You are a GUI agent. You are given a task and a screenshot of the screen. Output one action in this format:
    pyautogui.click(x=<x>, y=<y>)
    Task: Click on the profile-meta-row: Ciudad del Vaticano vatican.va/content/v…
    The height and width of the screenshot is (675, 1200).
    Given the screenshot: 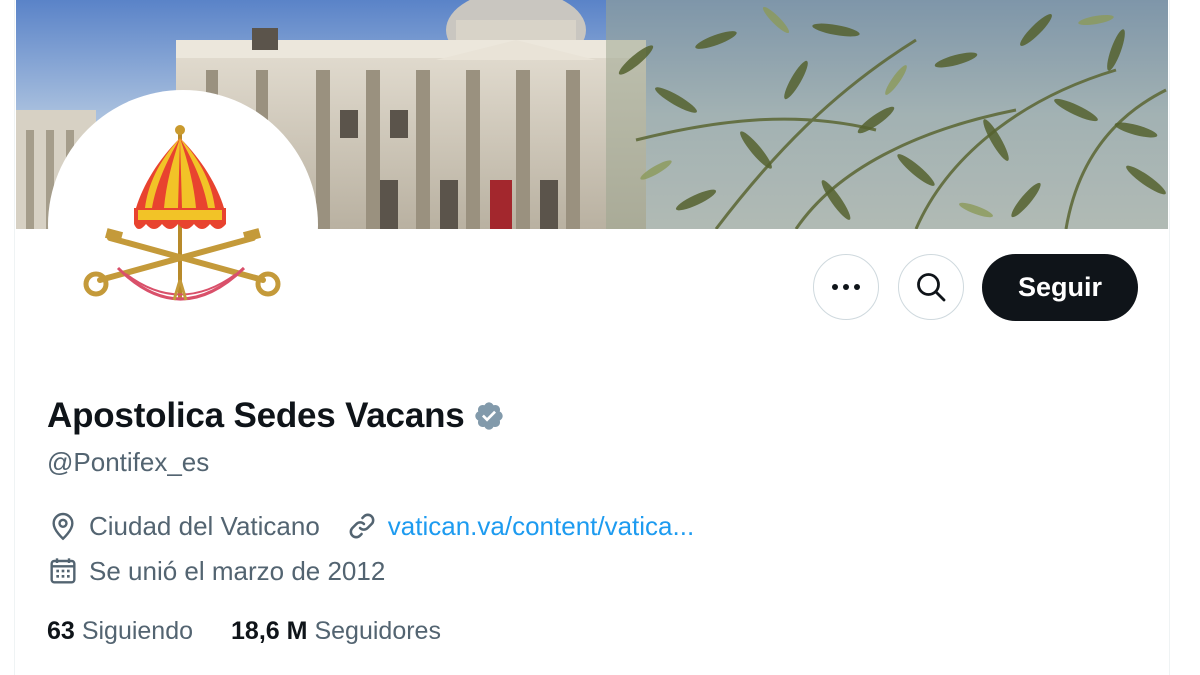 What is the action you would take?
    pyautogui.click(x=370, y=526)
    